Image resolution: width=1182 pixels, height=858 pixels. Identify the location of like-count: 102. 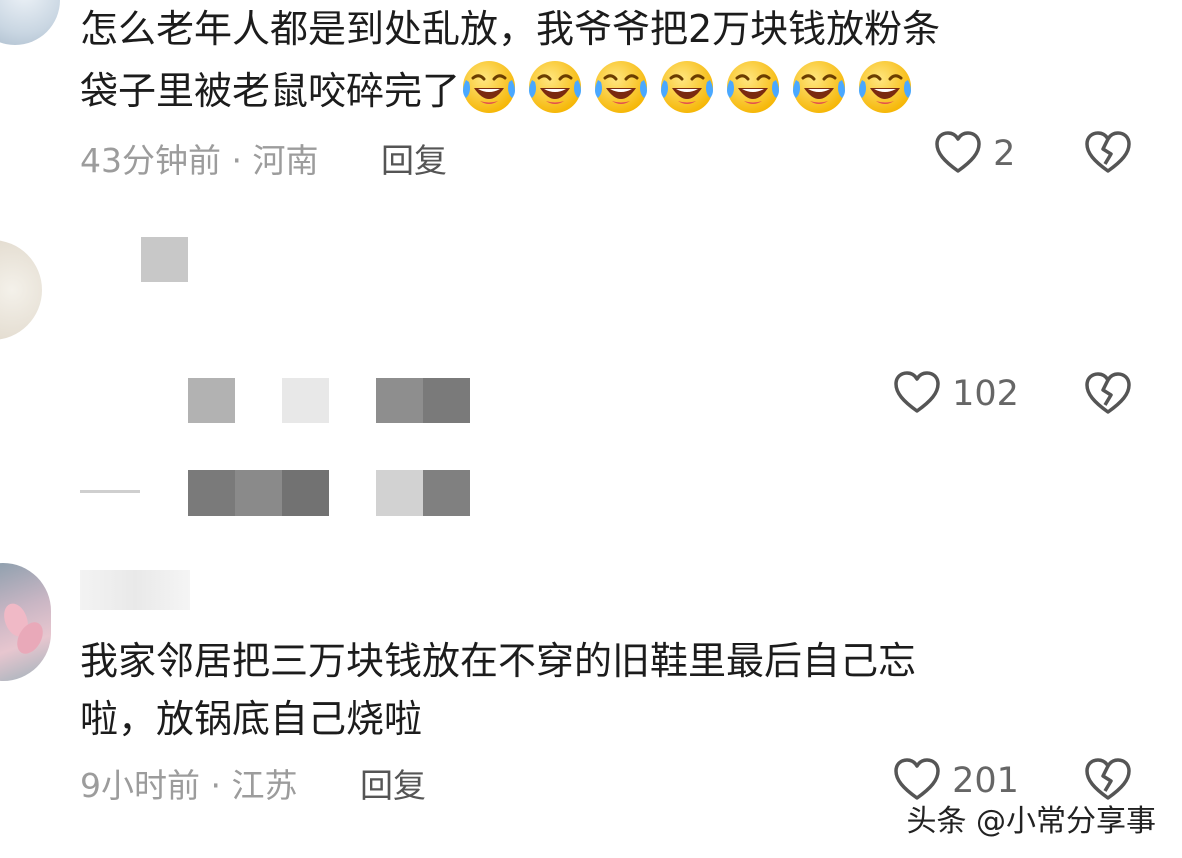
(985, 394).